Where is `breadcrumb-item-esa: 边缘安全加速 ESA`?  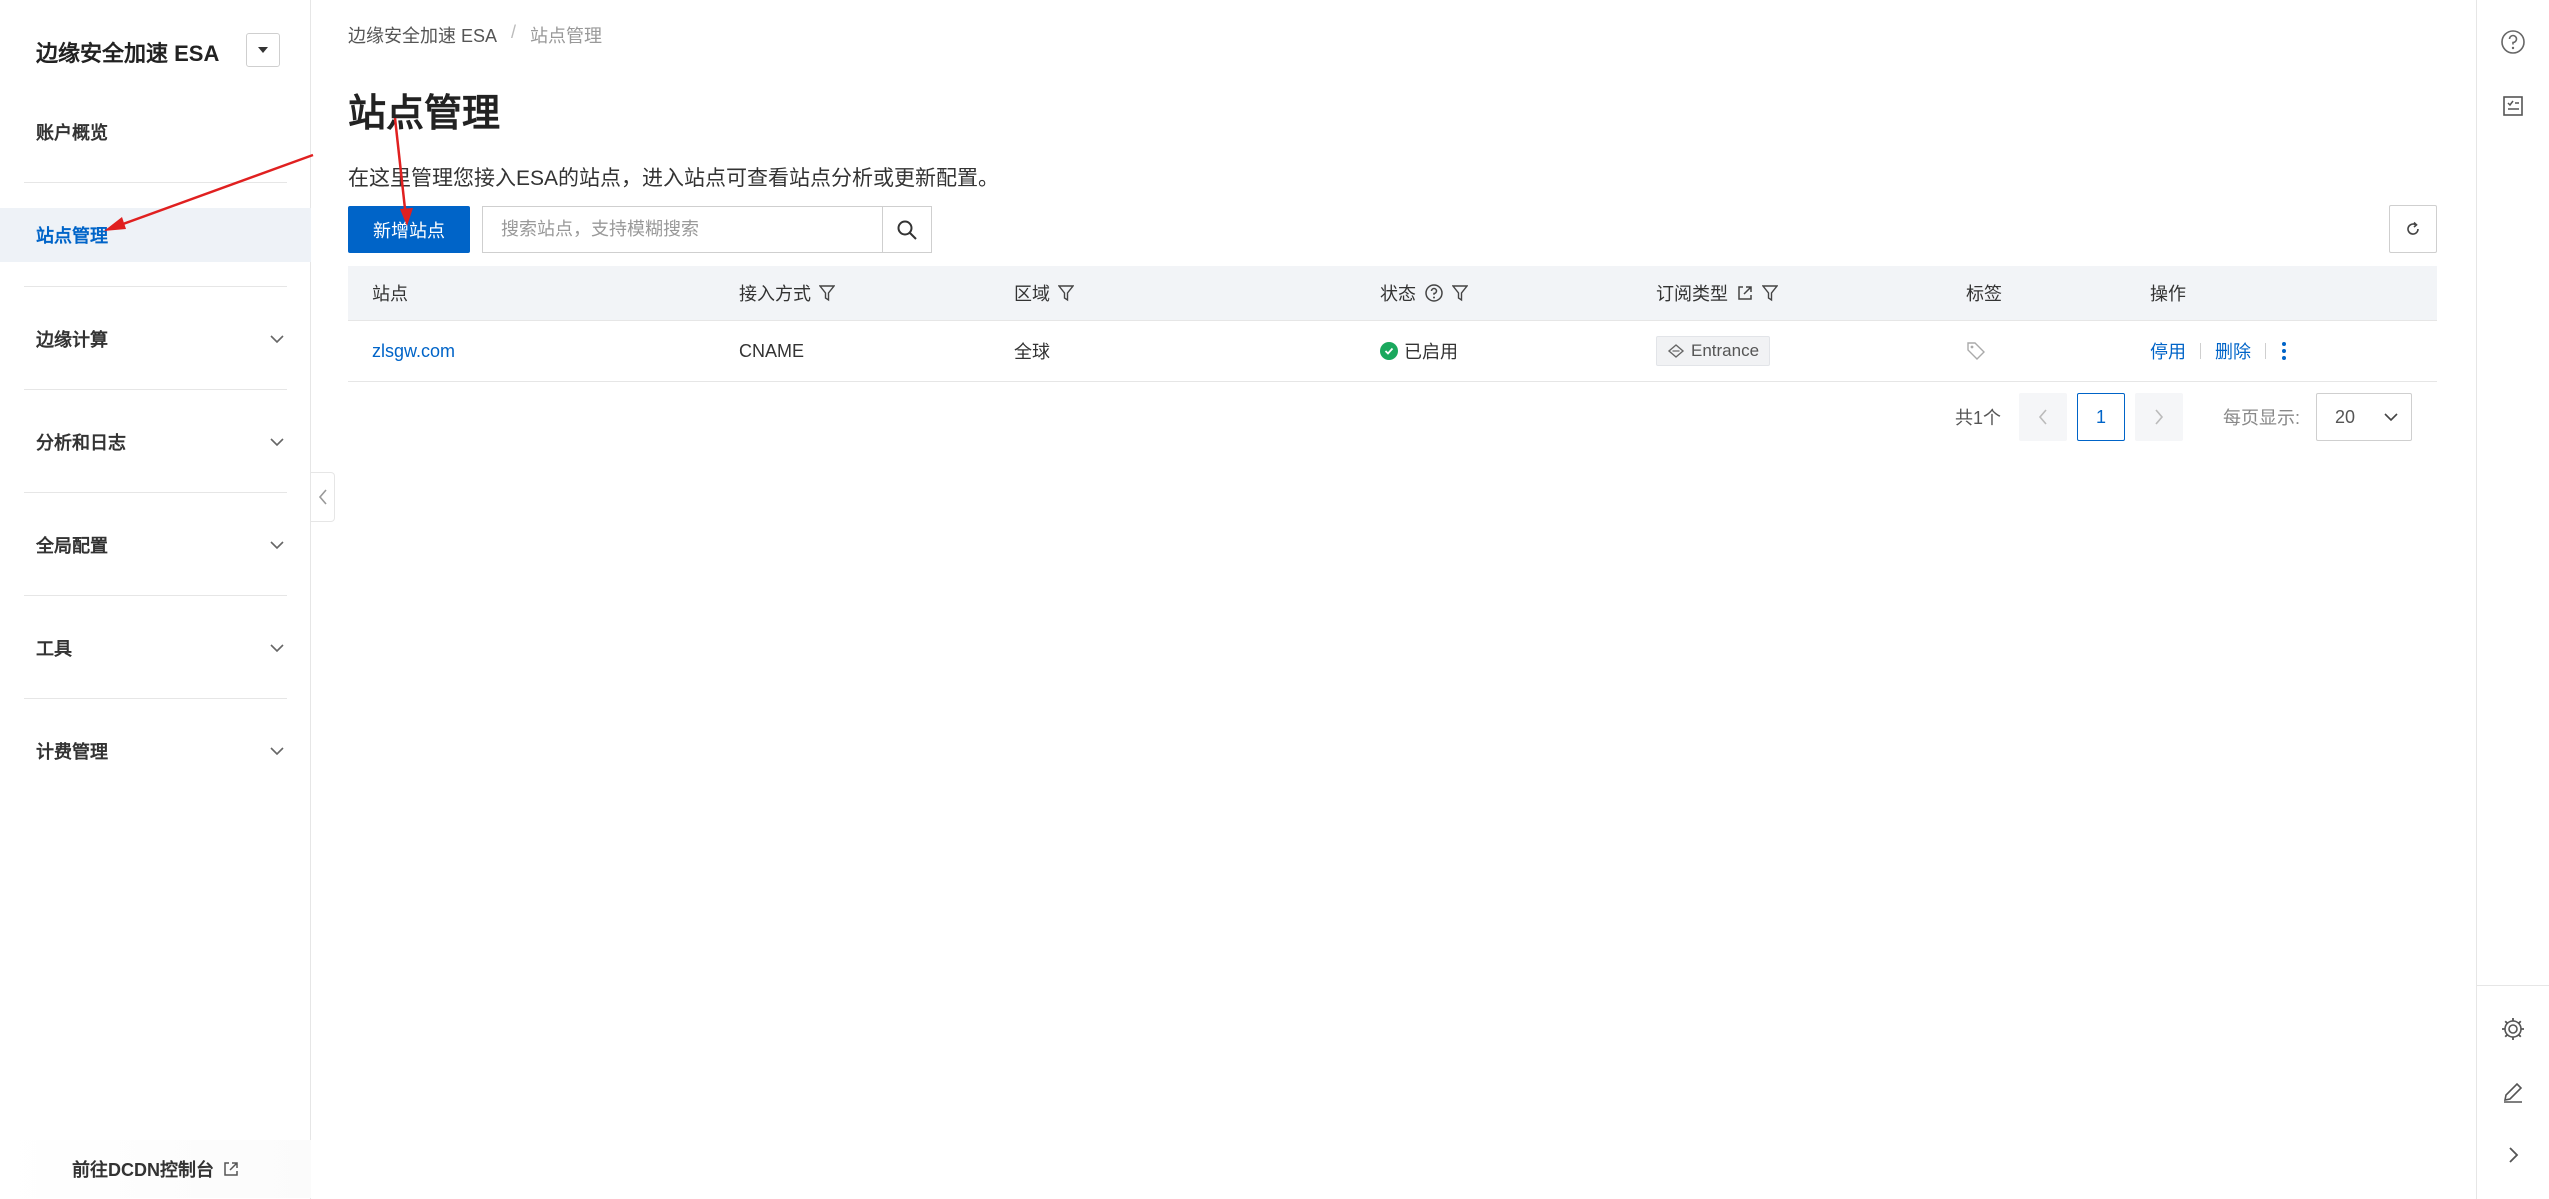 breadcrumb-item-esa: 边缘安全加速 ESA is located at coordinates (422, 35).